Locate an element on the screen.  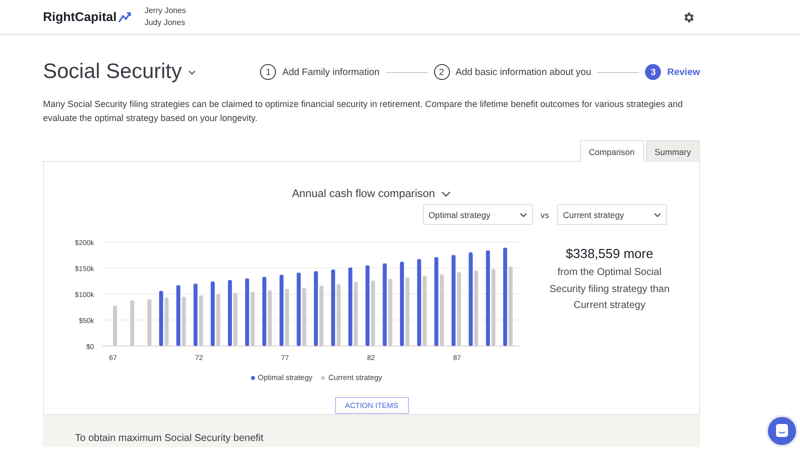
step-number: 2 is located at coordinates (442, 72).